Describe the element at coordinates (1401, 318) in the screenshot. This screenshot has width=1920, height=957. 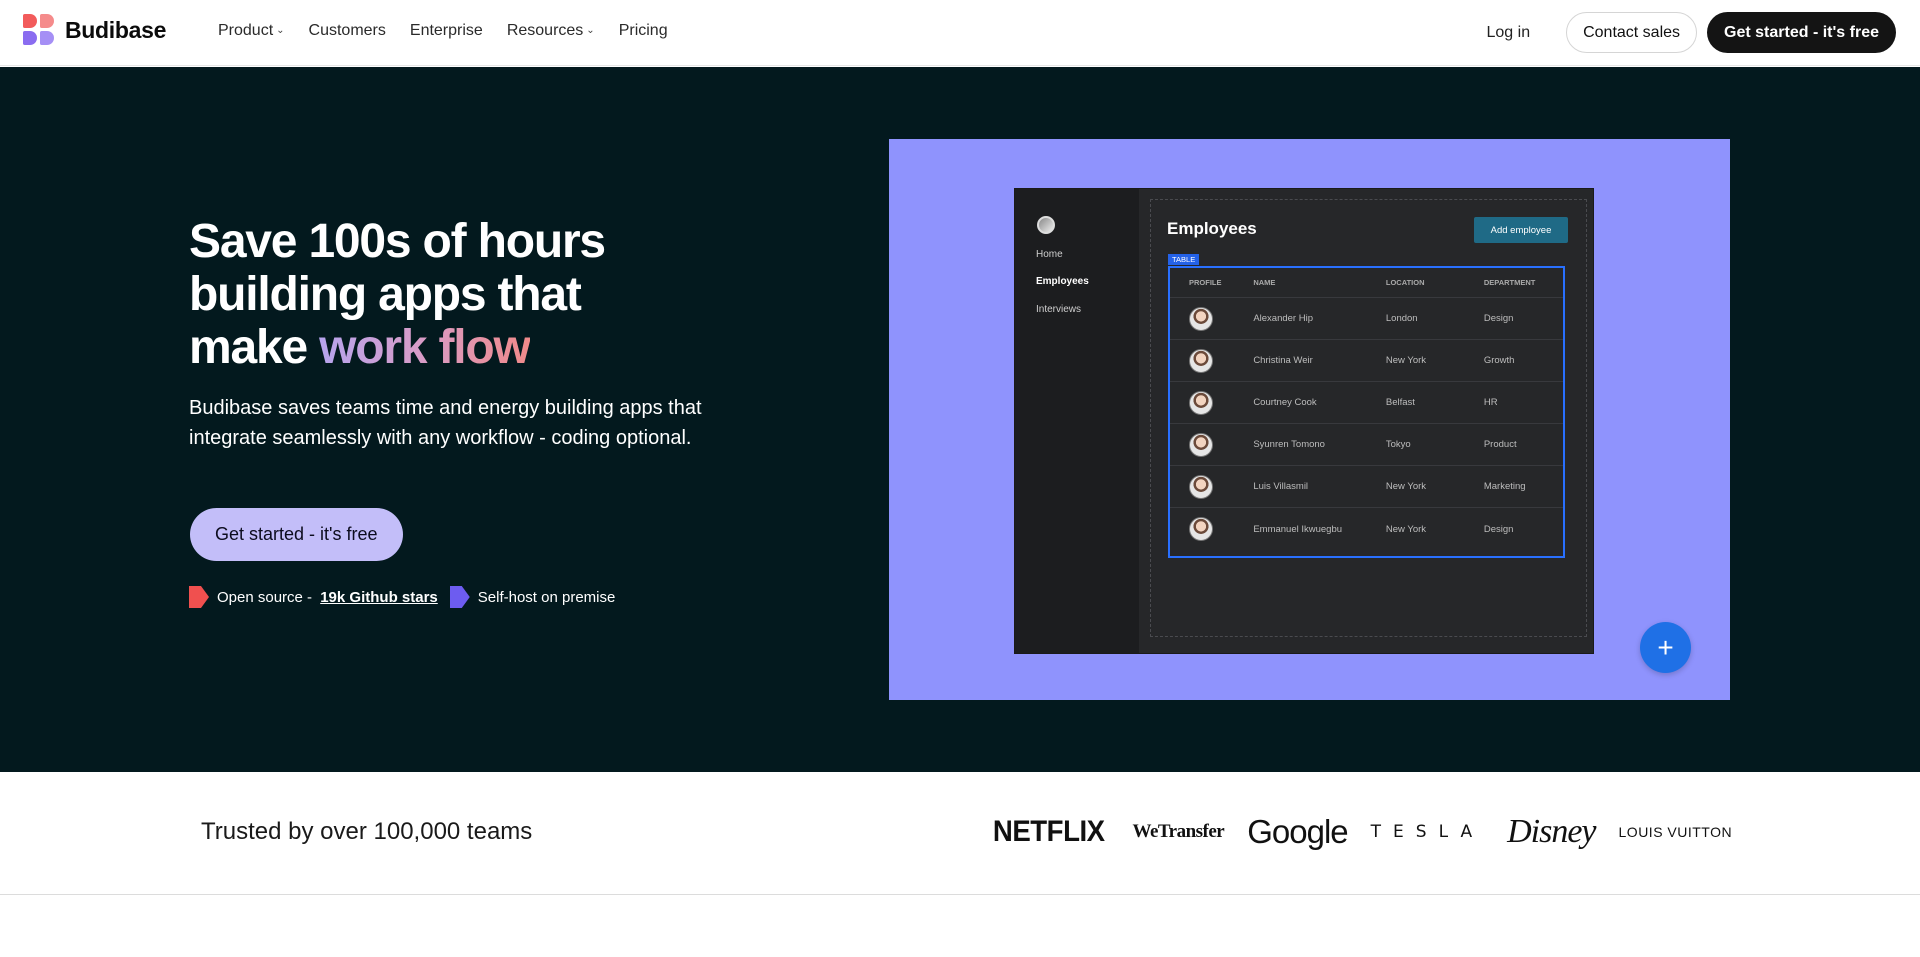
I see `cell-location: London` at that location.